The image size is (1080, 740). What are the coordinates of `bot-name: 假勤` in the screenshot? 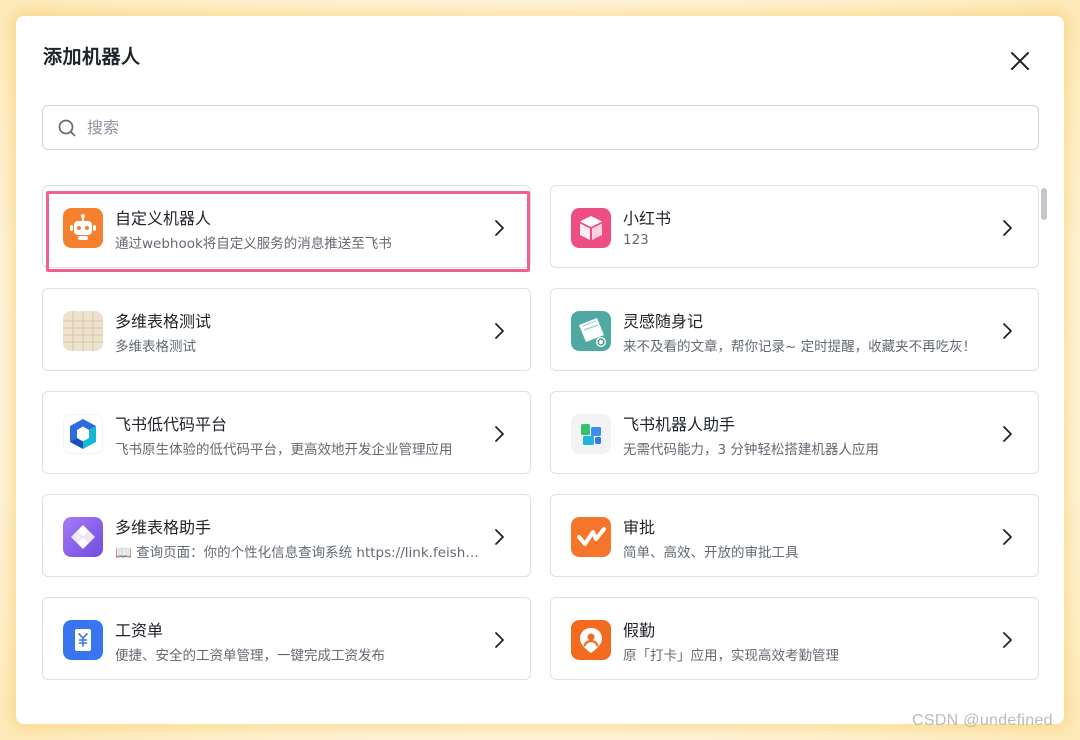 It's located at (639, 630).